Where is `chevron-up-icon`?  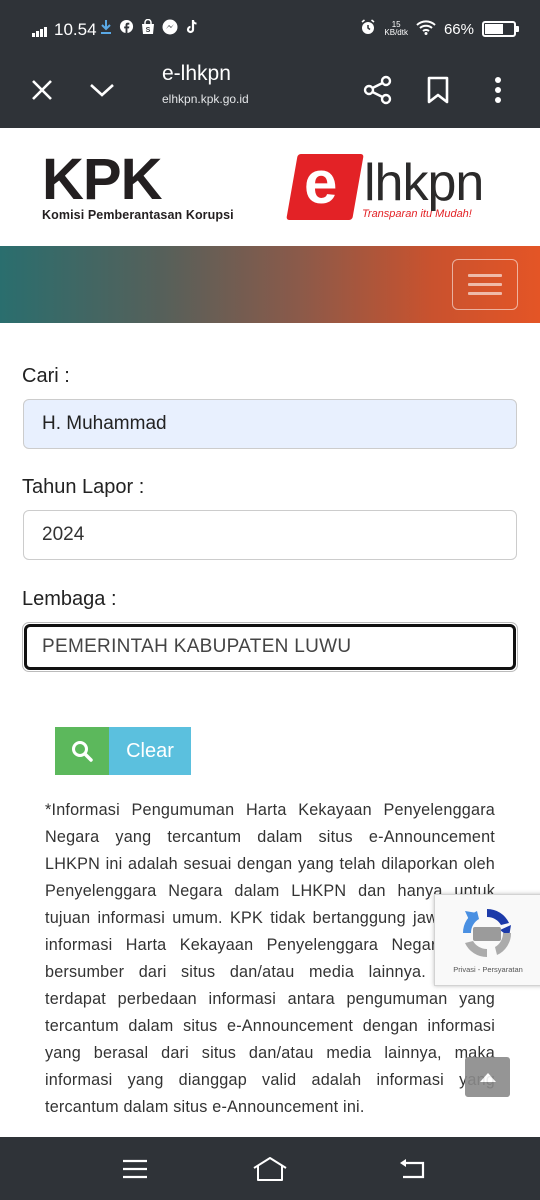 chevron-up-icon is located at coordinates (487, 1077).